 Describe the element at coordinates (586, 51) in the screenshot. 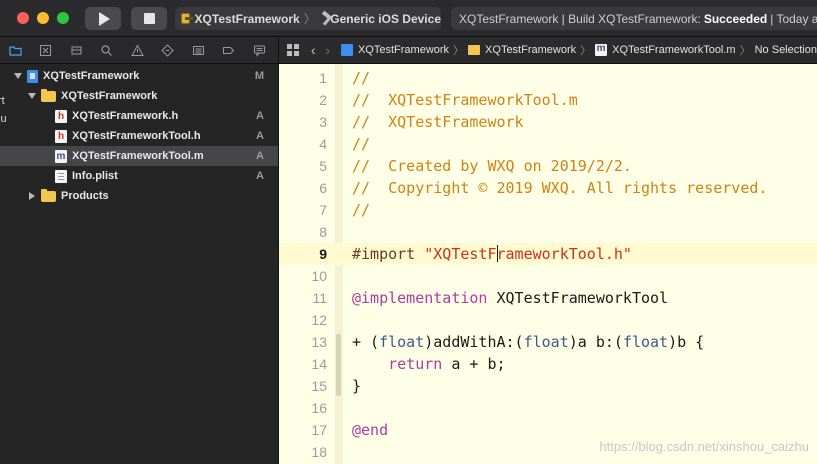

I see `chevron-right-icon: 〉` at that location.